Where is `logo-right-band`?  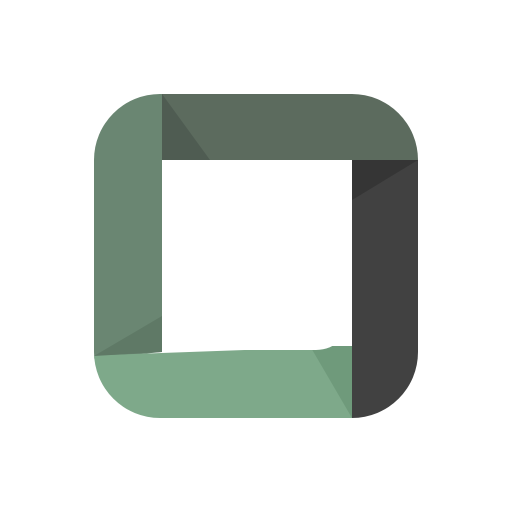
logo-right-band is located at coordinates (385, 289).